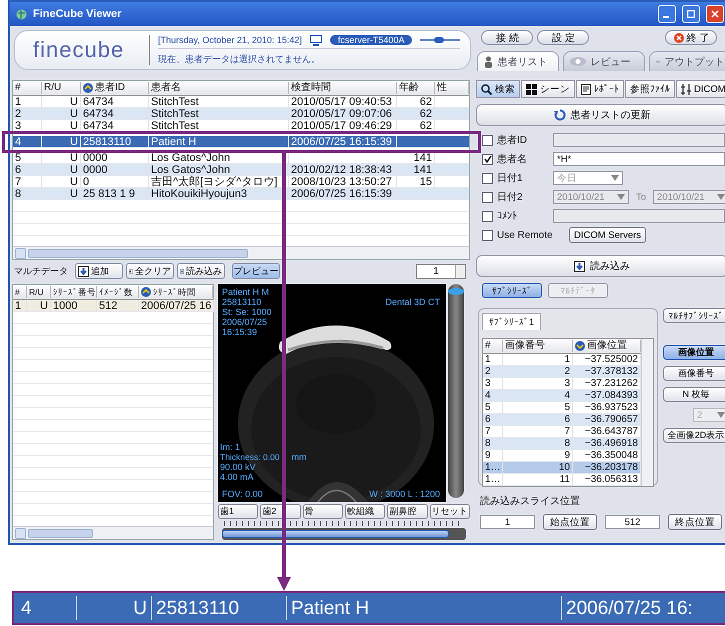 The height and width of the screenshot is (626, 725). Describe the element at coordinates (322, 511) in the screenshot. I see `preset-button: 骨` at that location.